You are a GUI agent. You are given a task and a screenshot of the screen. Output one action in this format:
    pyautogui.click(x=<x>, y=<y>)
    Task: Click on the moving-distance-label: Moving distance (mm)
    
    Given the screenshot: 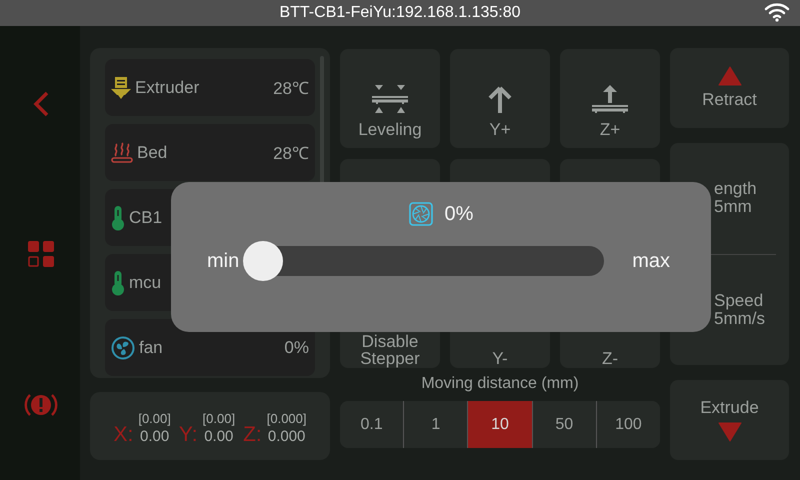 What is the action you would take?
    pyautogui.click(x=500, y=384)
    